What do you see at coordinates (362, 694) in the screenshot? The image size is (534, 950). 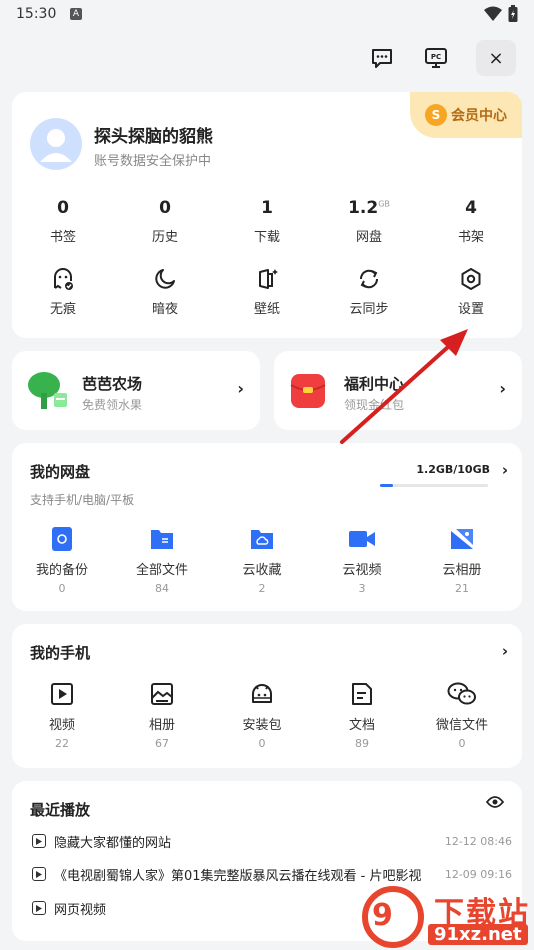 I see `document-icon` at bounding box center [362, 694].